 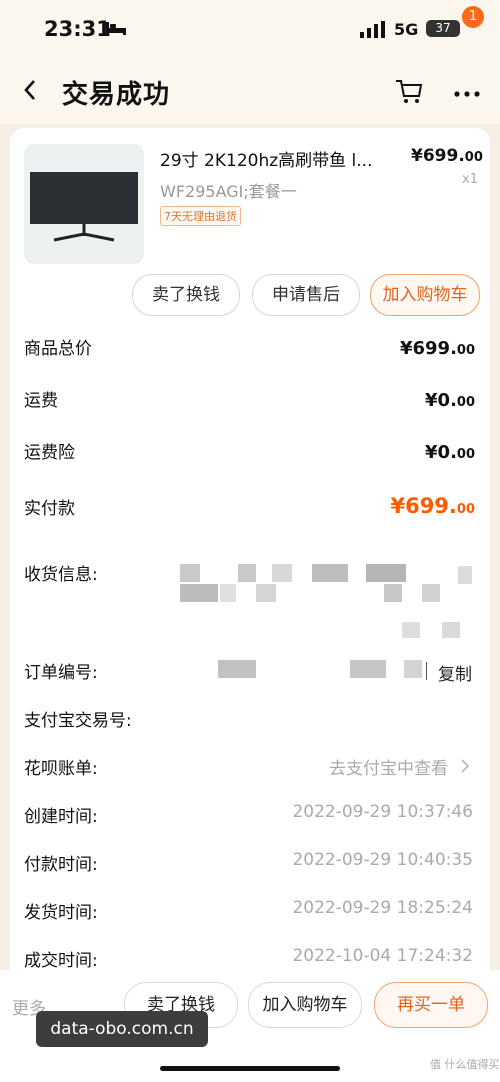 What do you see at coordinates (116, 95) in the screenshot?
I see `page-title: 交易成功` at bounding box center [116, 95].